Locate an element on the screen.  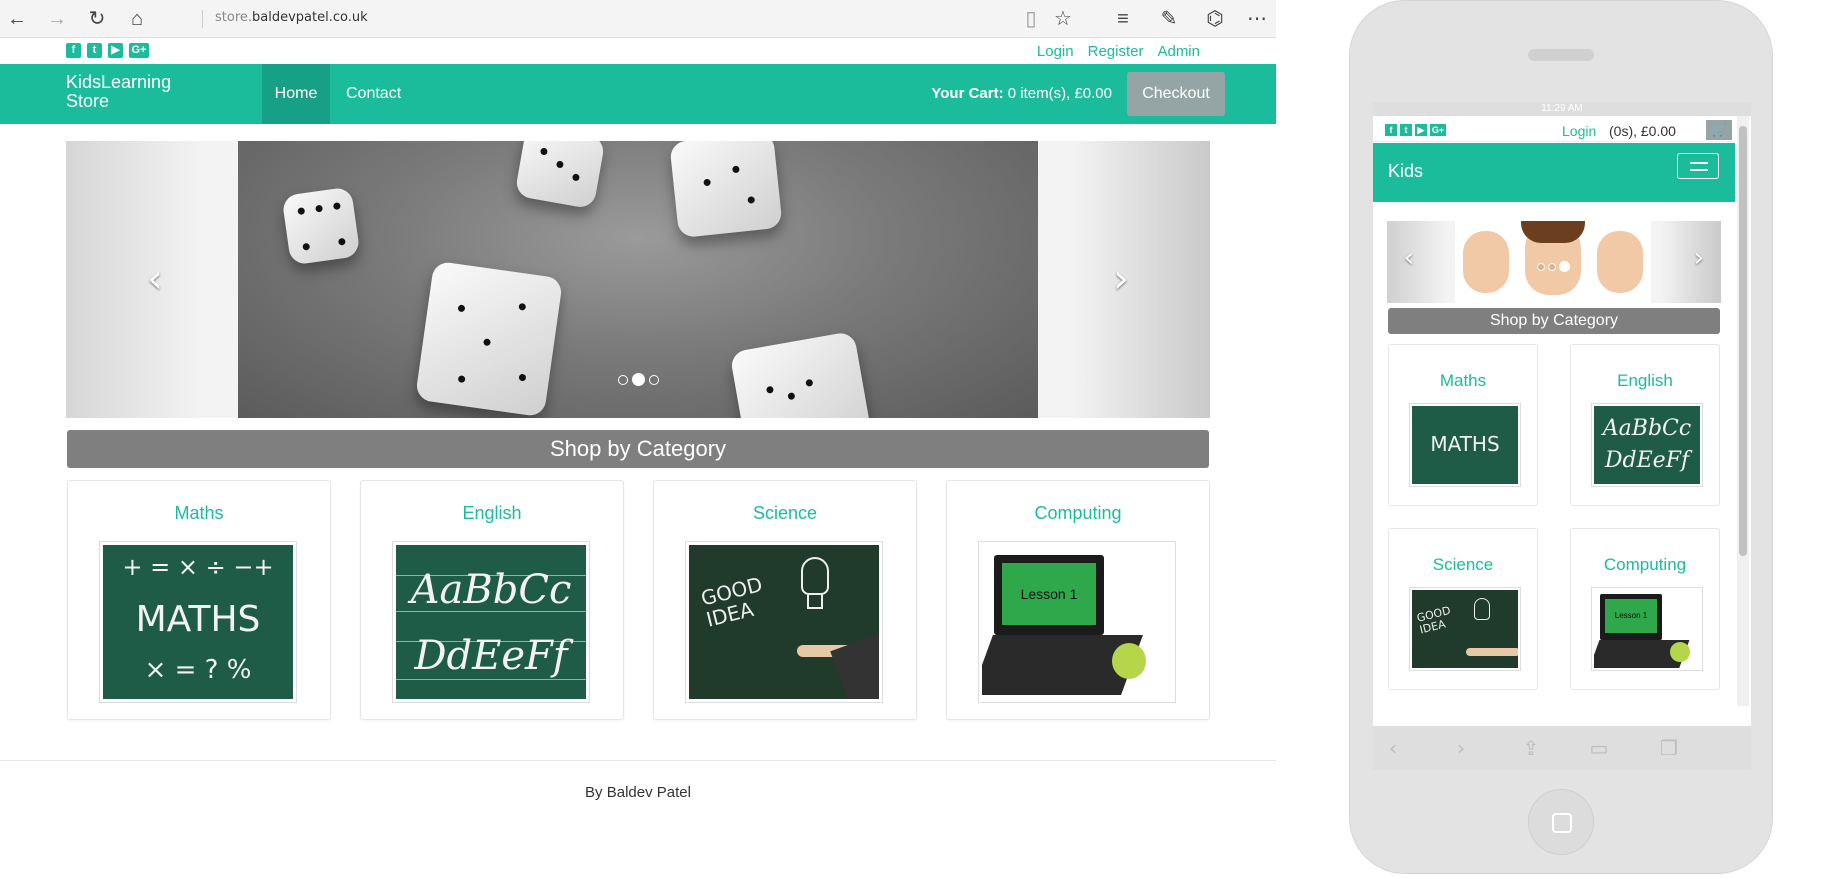
checkout-button: Checkout is located at coordinates (1176, 94).